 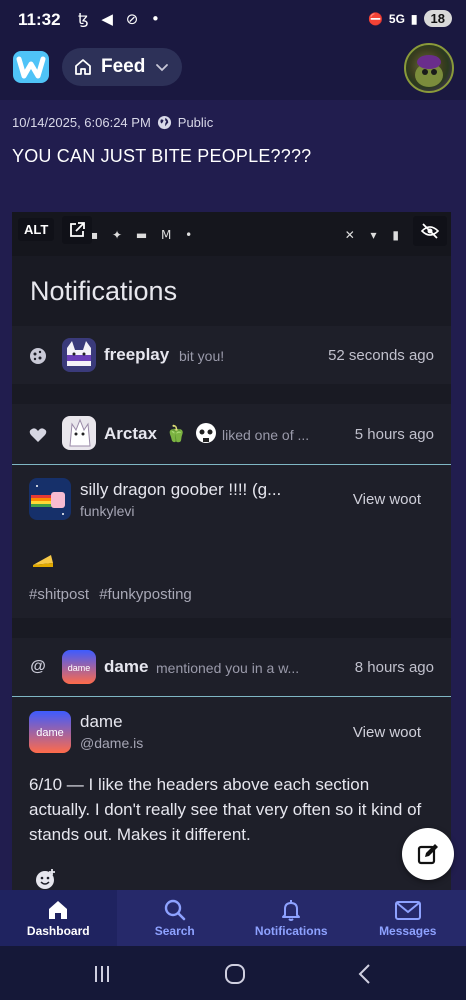 What do you see at coordinates (31, 67) in the screenshot?
I see `woot-logo` at bounding box center [31, 67].